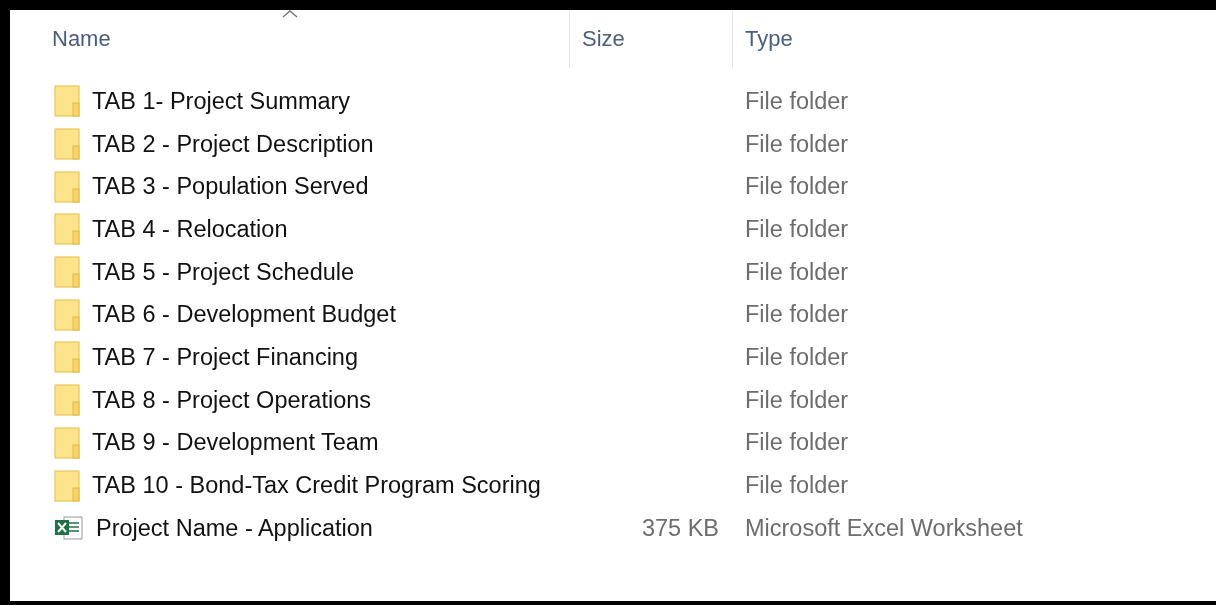  Describe the element at coordinates (223, 272) in the screenshot. I see `file-name: TAB 5 - Project Schedule` at that location.